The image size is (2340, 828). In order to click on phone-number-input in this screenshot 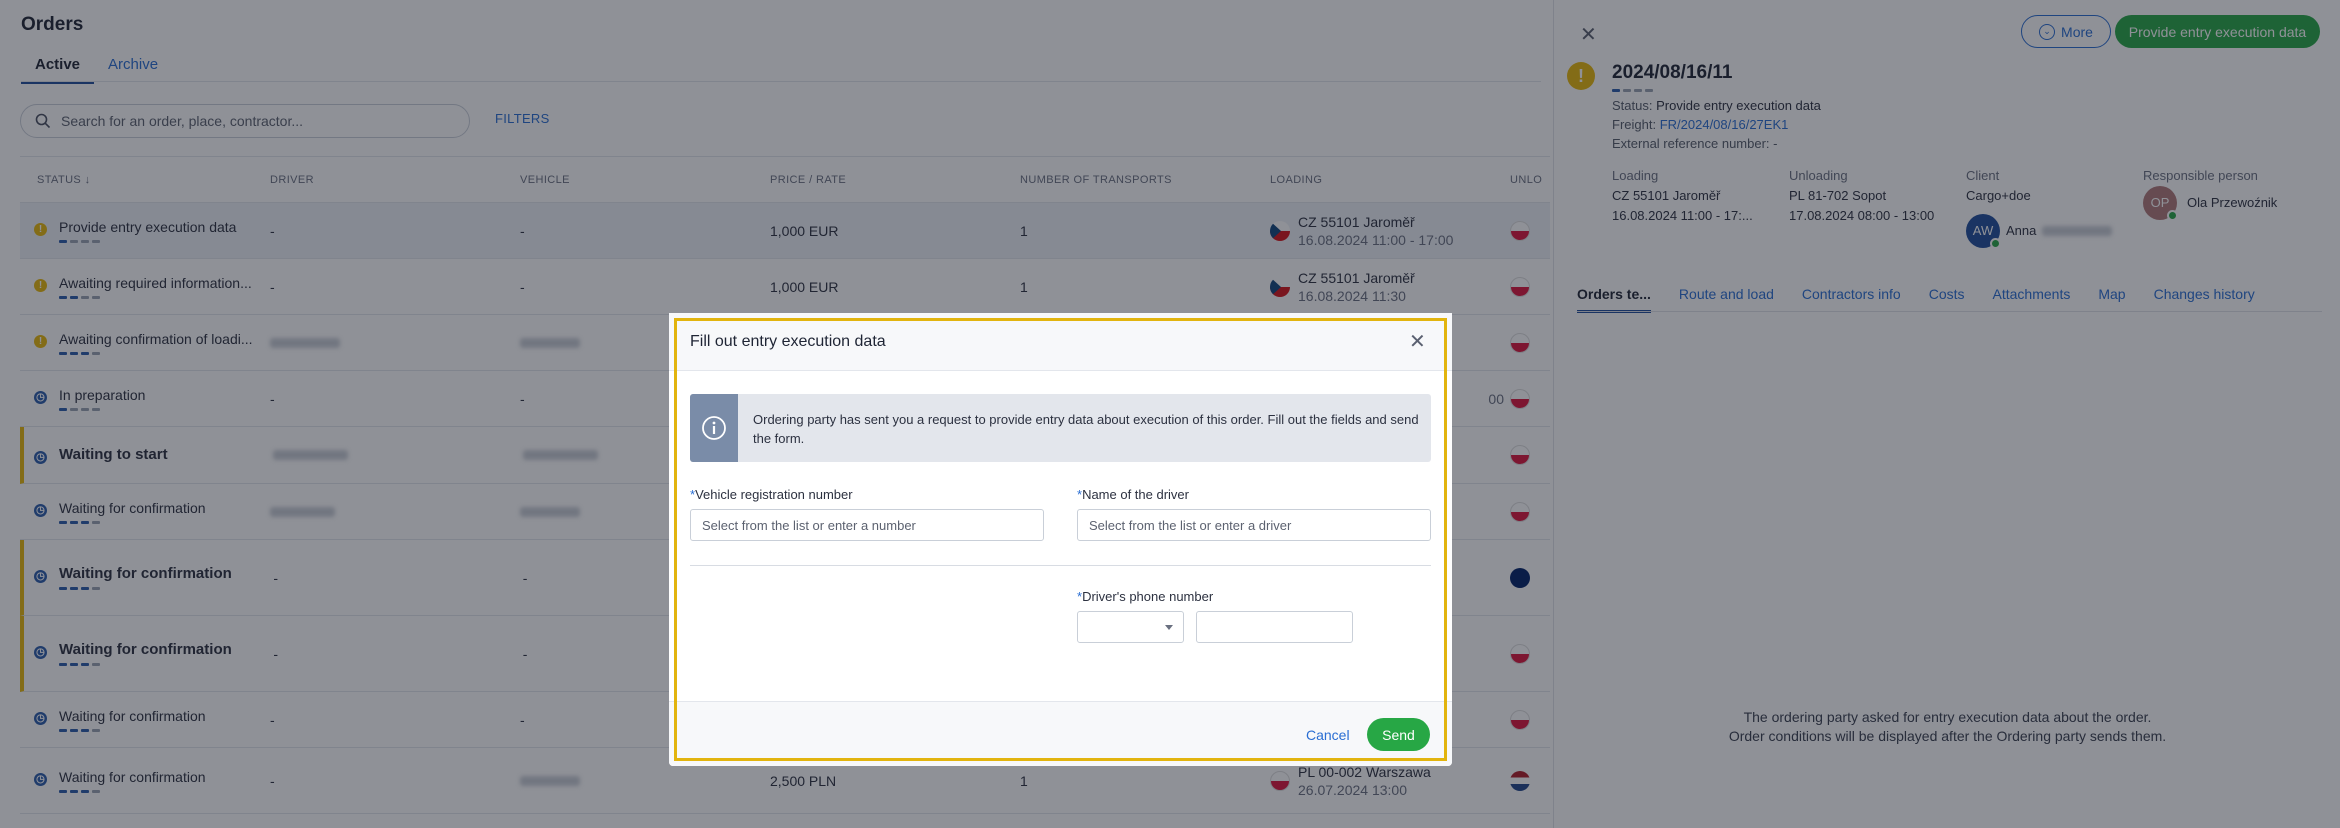, I will do `click(1274, 627)`.